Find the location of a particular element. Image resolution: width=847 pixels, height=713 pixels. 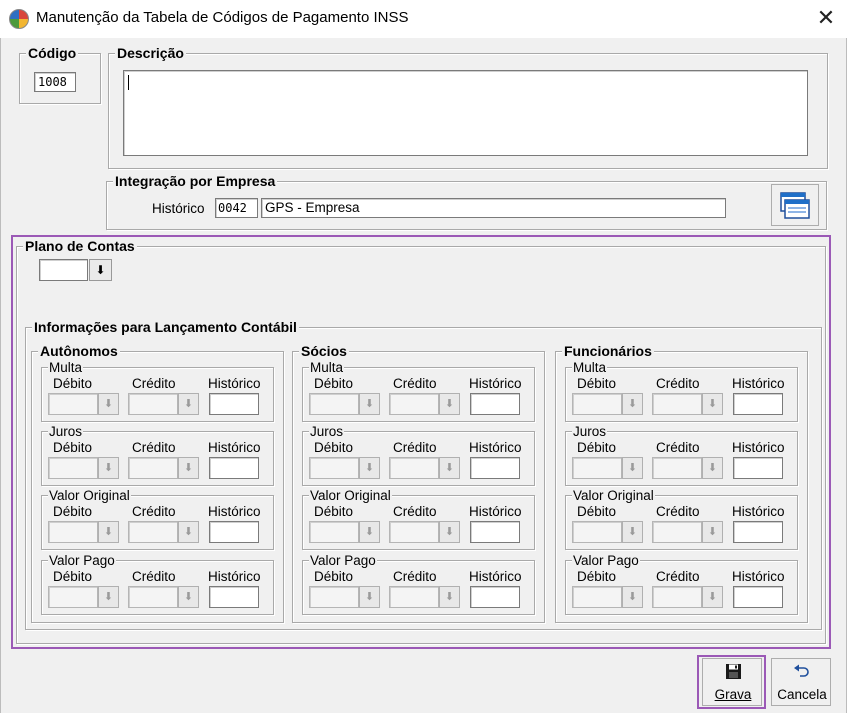

funcionarios-juros-credito-dropdown: ⬇ is located at coordinates (712, 468).